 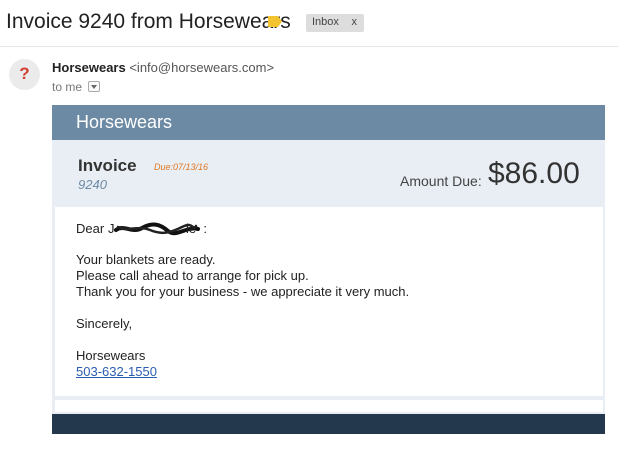 What do you see at coordinates (154, 228) in the screenshot?
I see `redacted-name: Jie` at bounding box center [154, 228].